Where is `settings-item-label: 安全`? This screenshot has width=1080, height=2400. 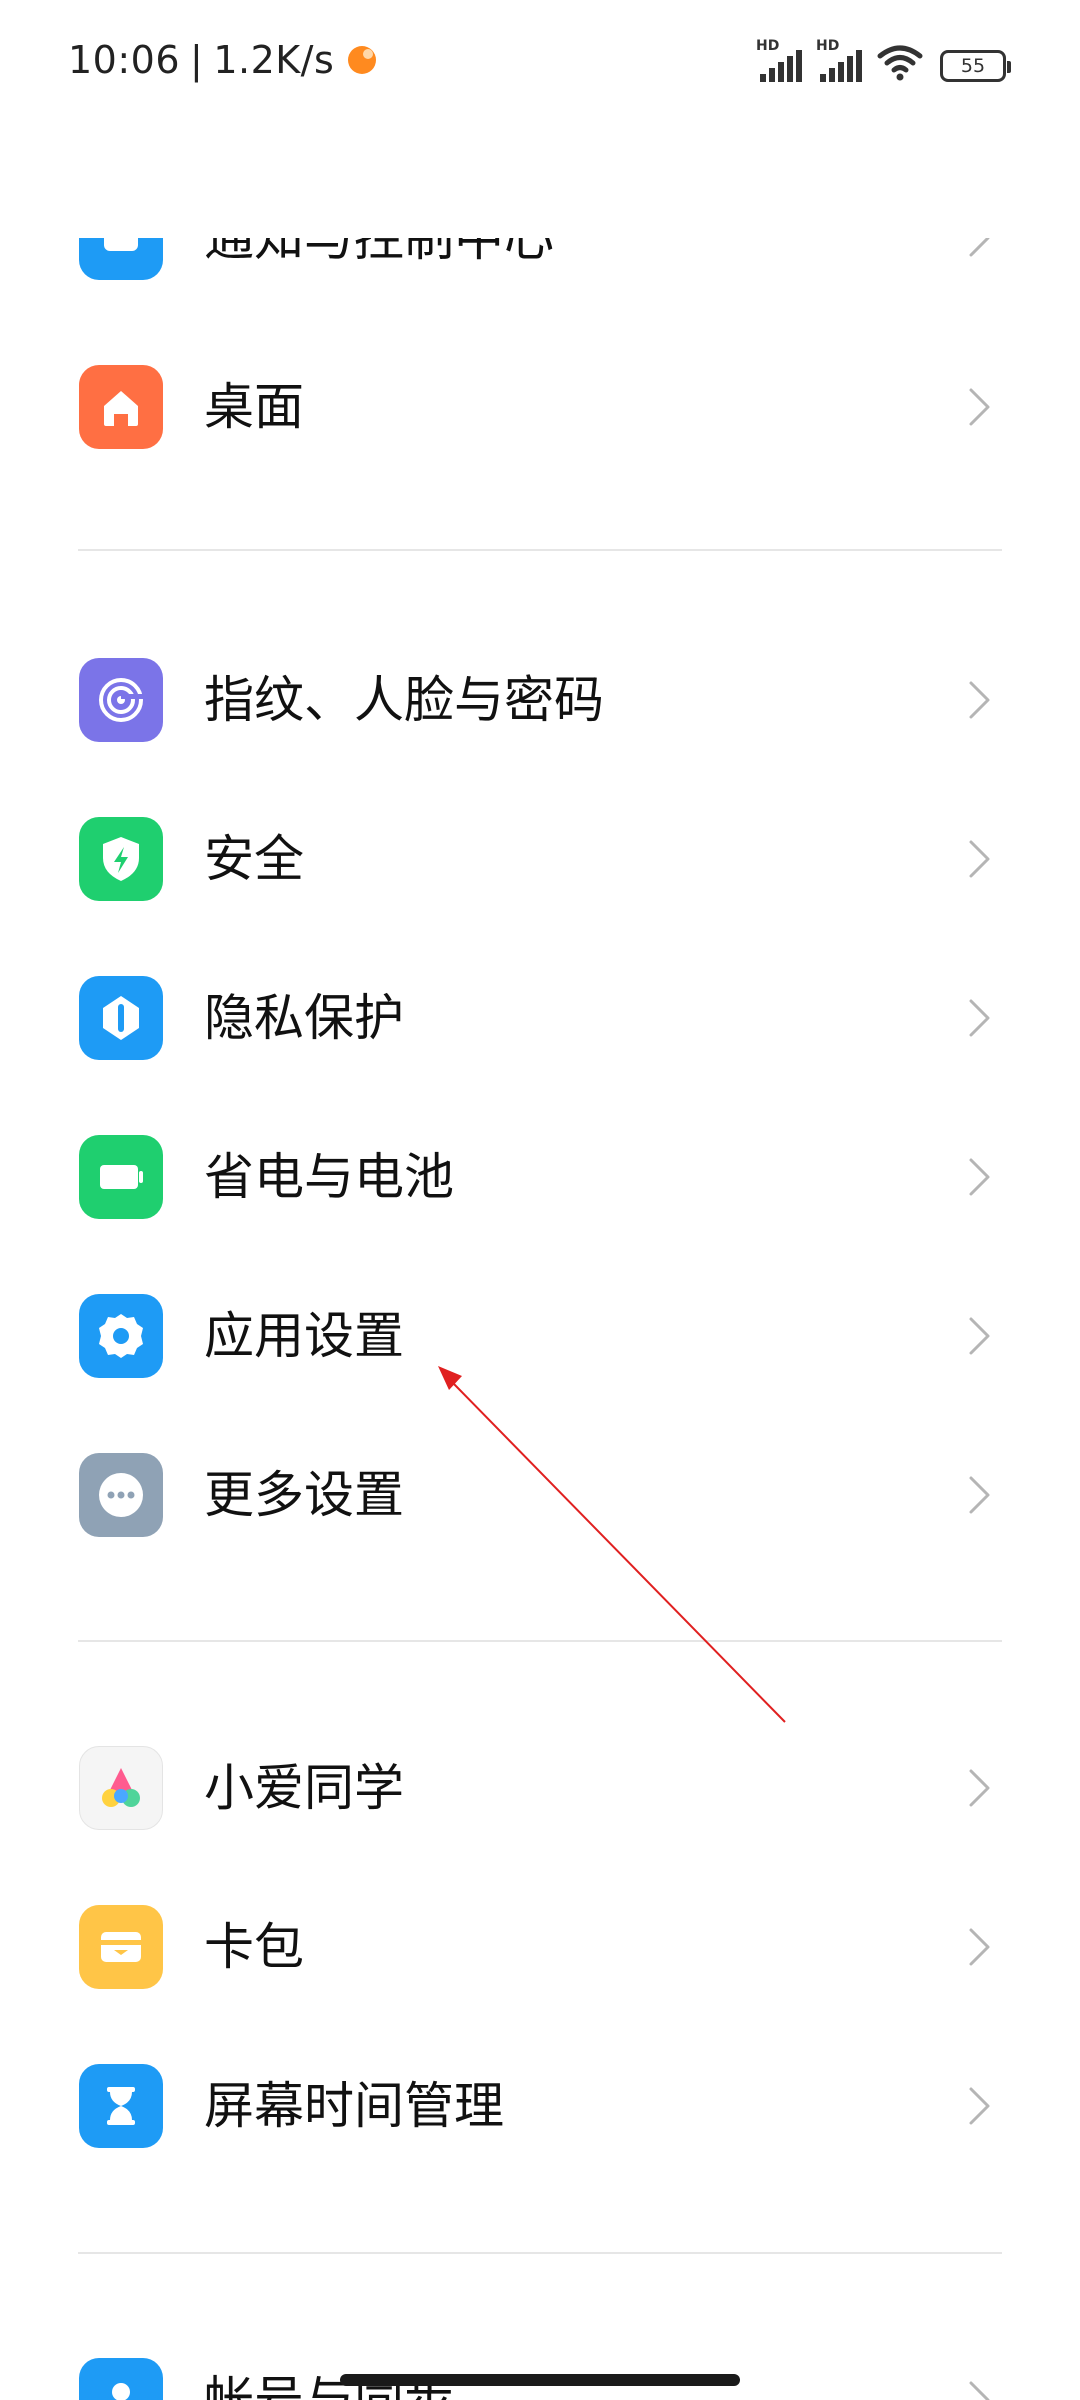 settings-item-label: 安全 is located at coordinates (254, 859).